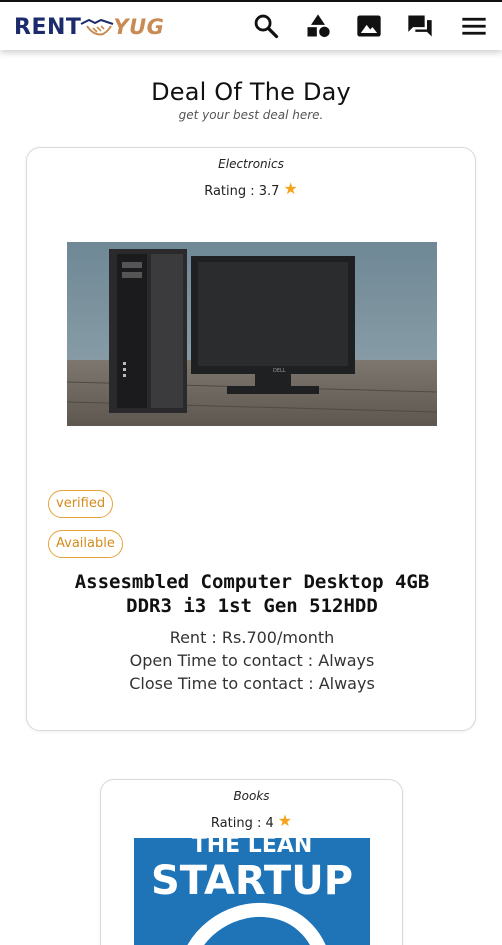 This screenshot has height=945, width=502. I want to click on rentyug-logo: RENT YUG, so click(89, 27).